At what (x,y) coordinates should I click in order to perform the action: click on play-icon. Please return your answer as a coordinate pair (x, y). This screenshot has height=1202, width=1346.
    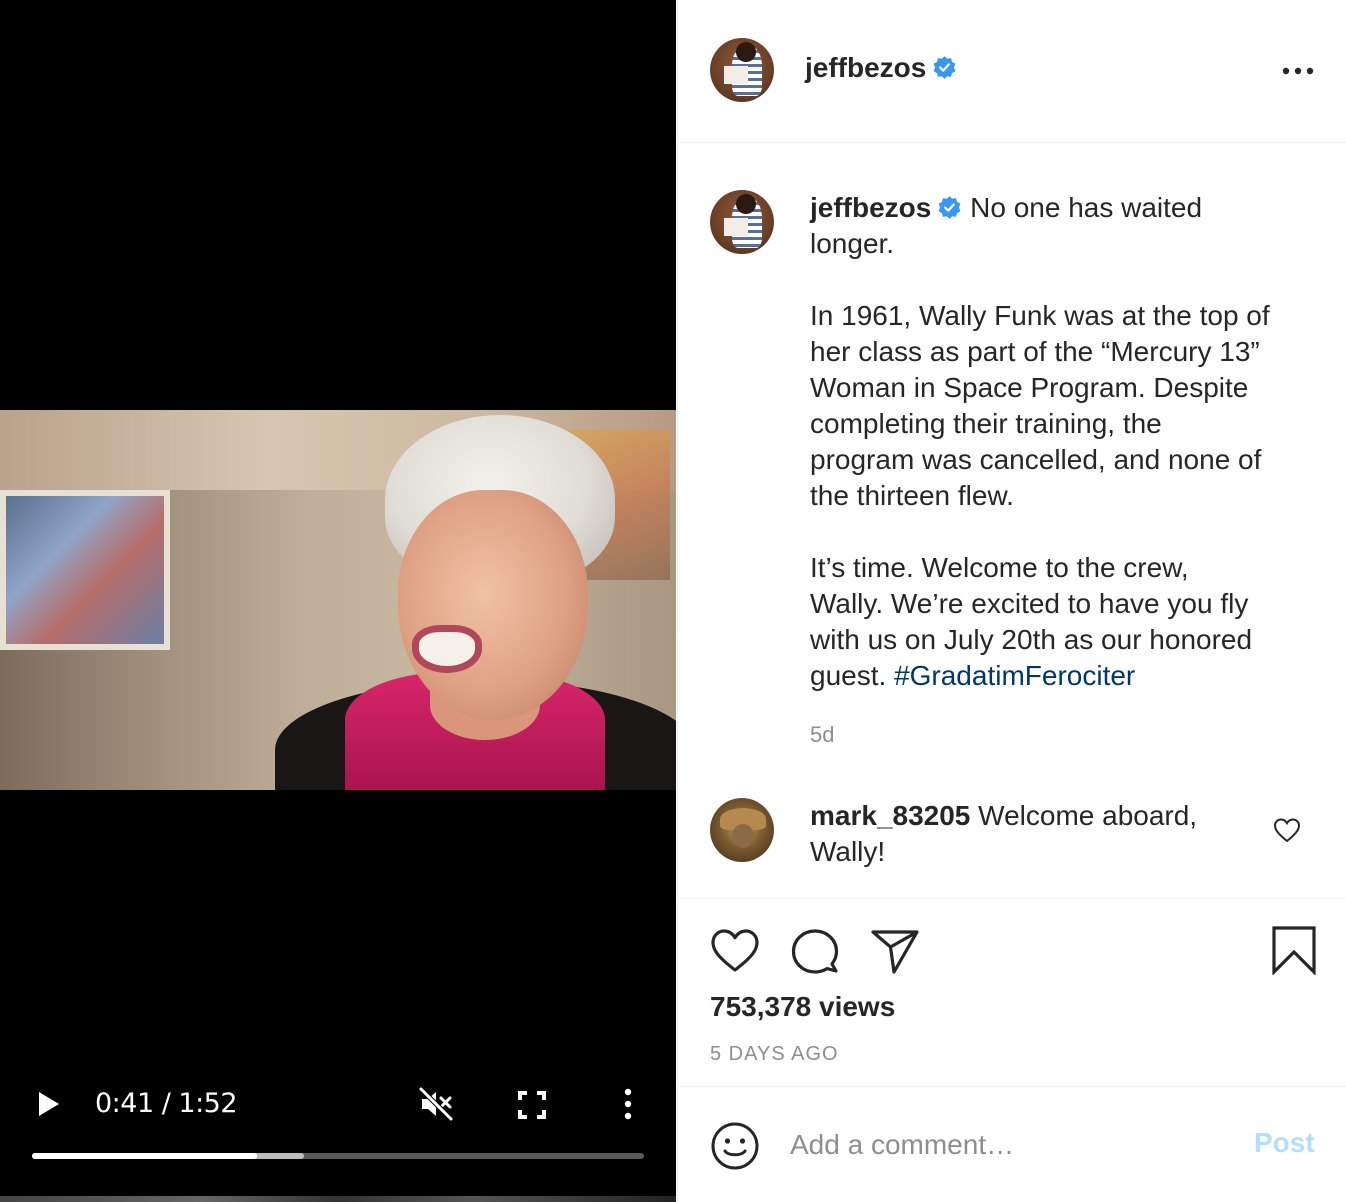
    Looking at the image, I should click on (49, 1104).